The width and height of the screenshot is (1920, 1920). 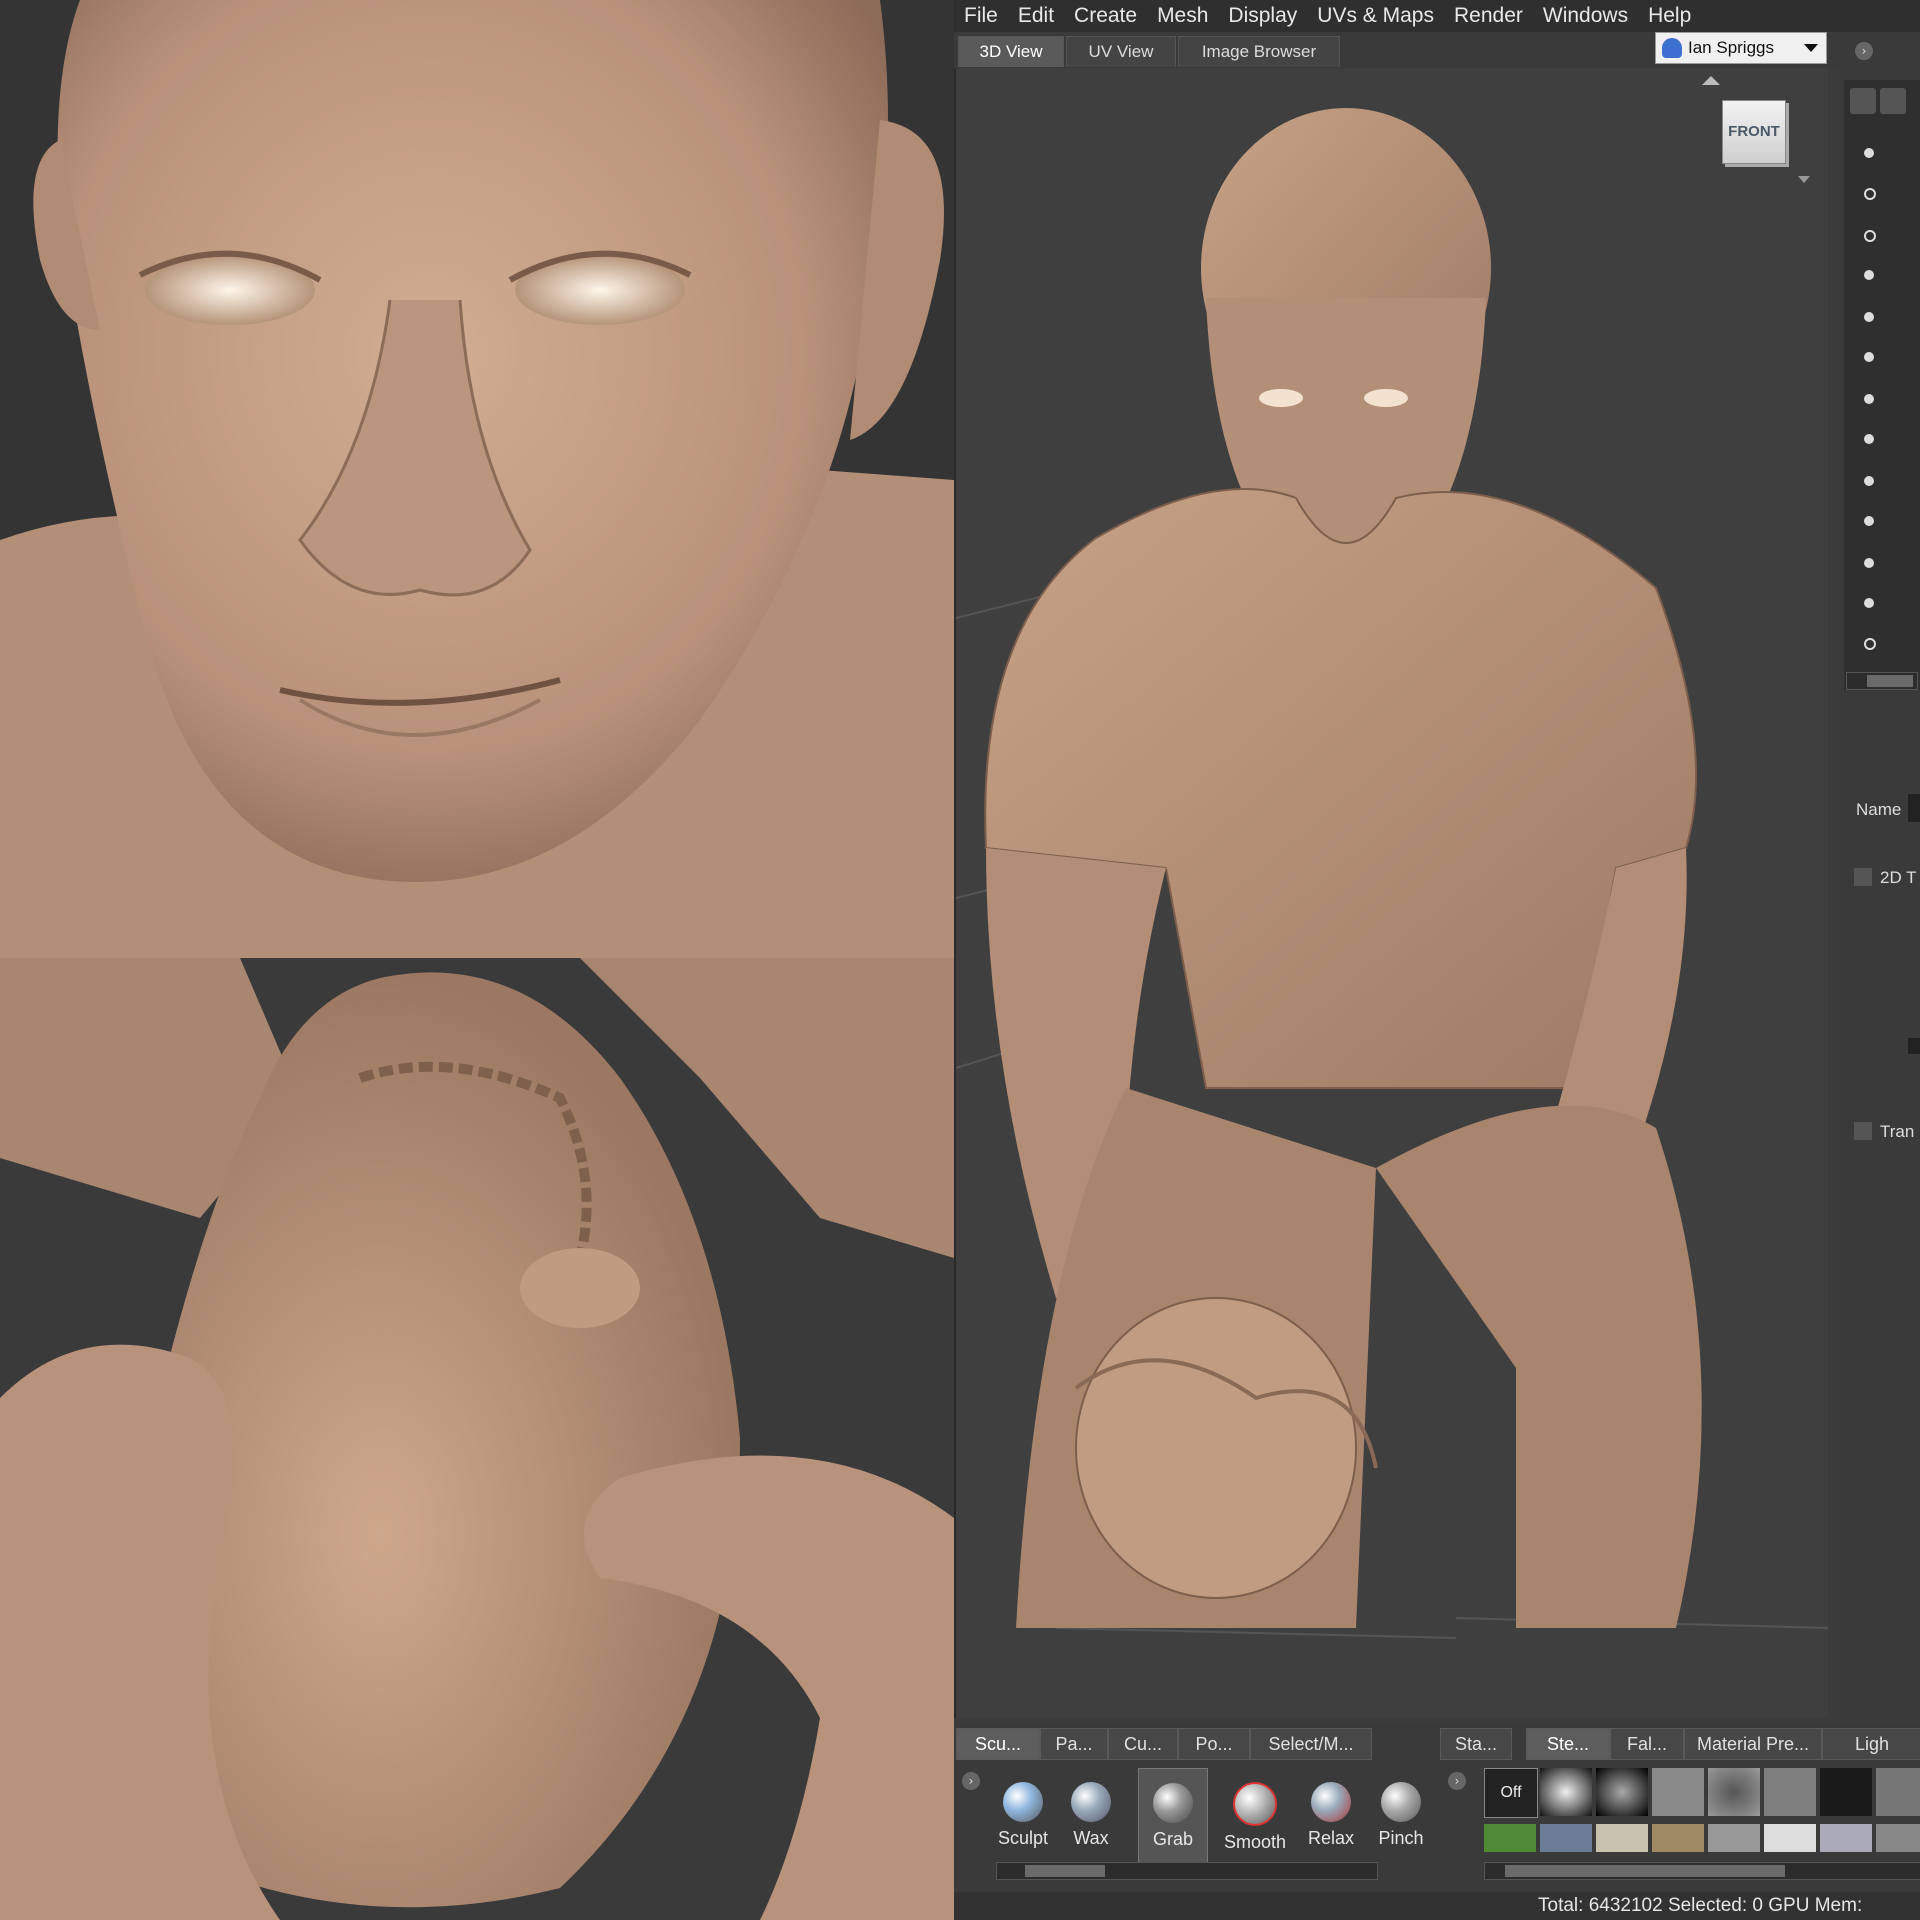 I want to click on menu-display: Display, so click(x=1262, y=16).